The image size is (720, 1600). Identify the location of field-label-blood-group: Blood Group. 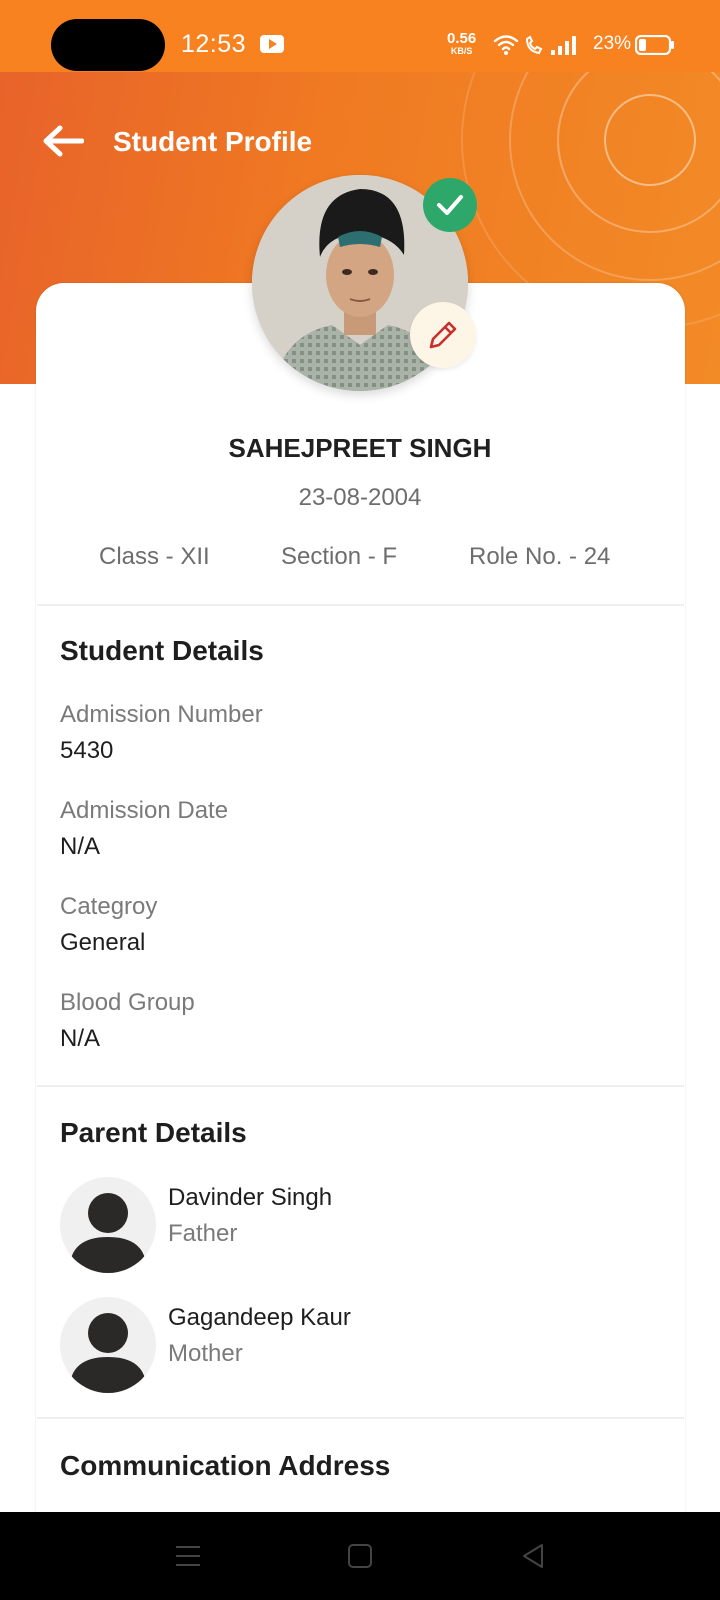
(127, 1002).